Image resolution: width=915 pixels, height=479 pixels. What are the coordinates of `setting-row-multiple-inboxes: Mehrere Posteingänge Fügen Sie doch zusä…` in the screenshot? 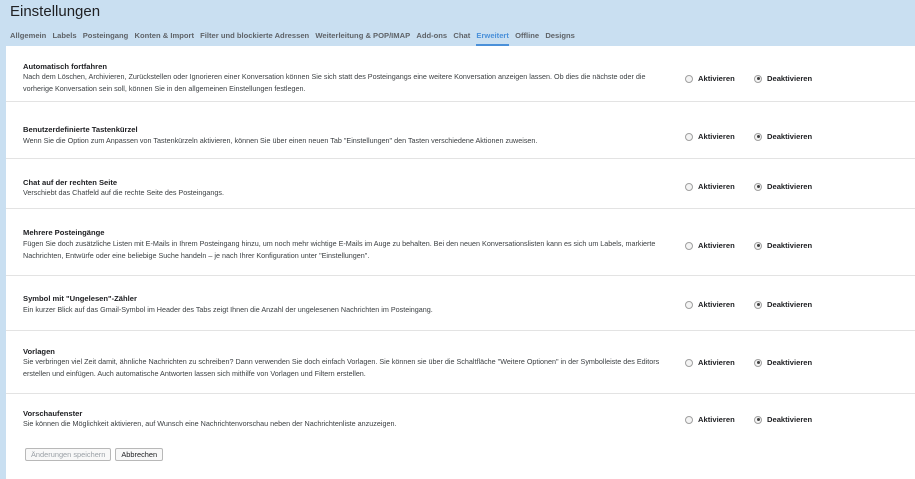 It's located at (460, 242).